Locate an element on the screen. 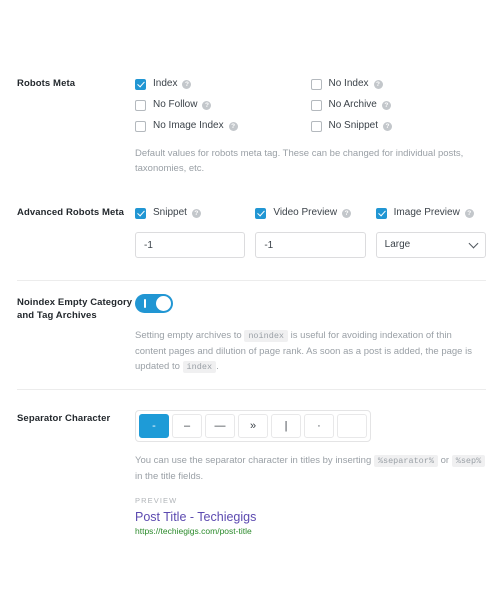 The width and height of the screenshot is (500, 600). checkbox-label-snippet: Snippet is located at coordinates (170, 212).